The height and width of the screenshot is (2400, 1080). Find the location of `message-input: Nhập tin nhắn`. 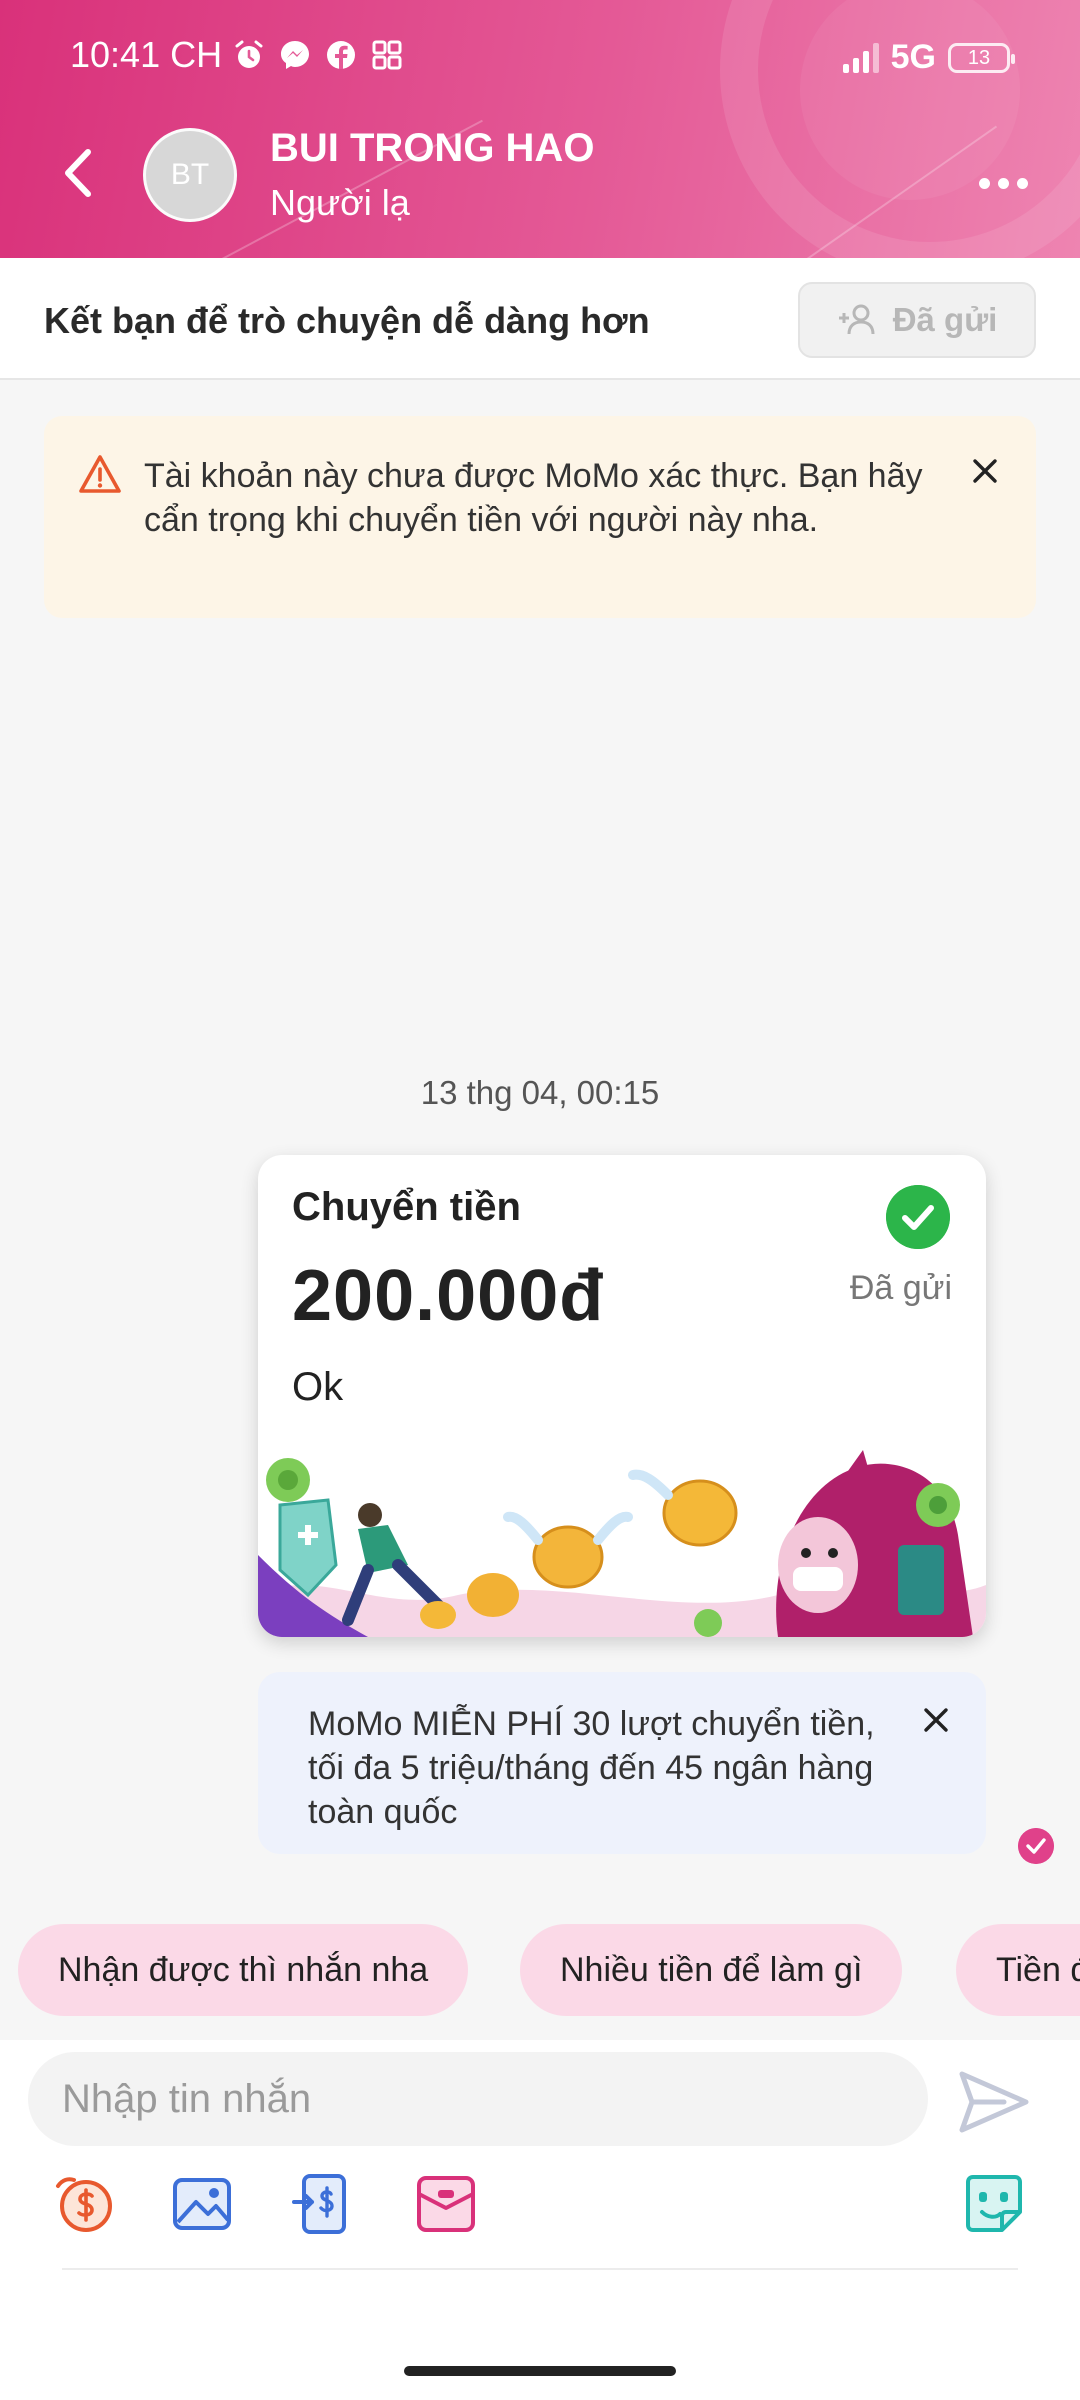

message-input: Nhập tin nhắn is located at coordinates (478, 2099).